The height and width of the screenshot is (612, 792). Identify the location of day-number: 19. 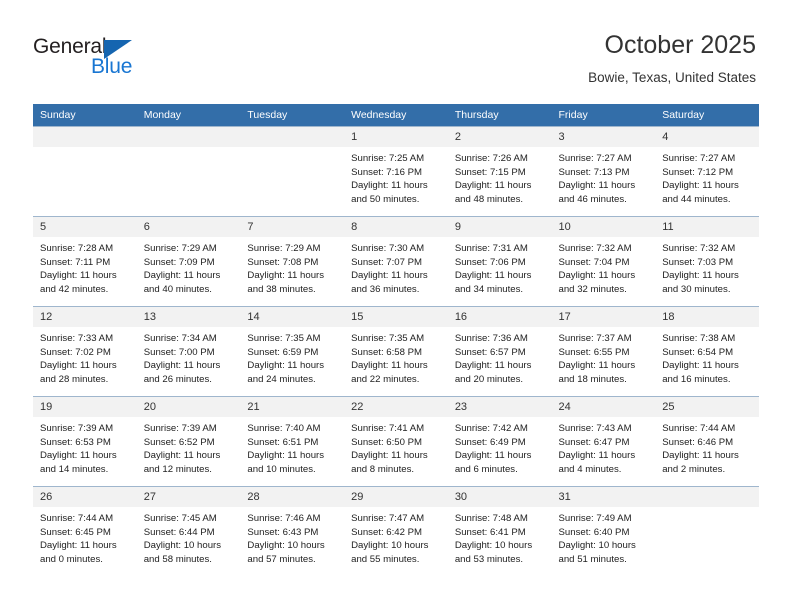
(85, 407).